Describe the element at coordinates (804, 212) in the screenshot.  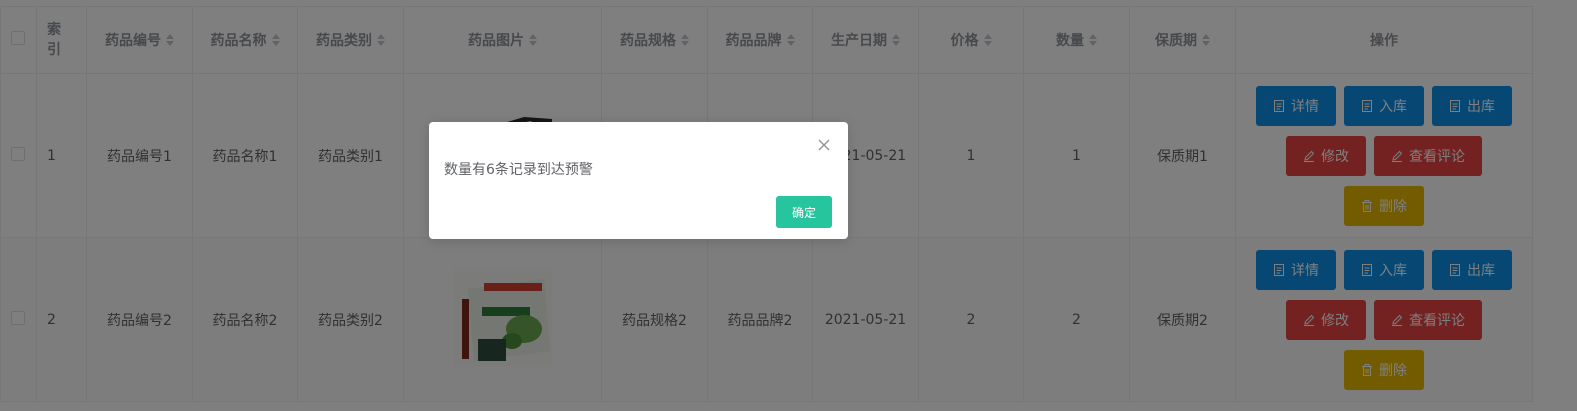
I see `confirm-button: 确定` at that location.